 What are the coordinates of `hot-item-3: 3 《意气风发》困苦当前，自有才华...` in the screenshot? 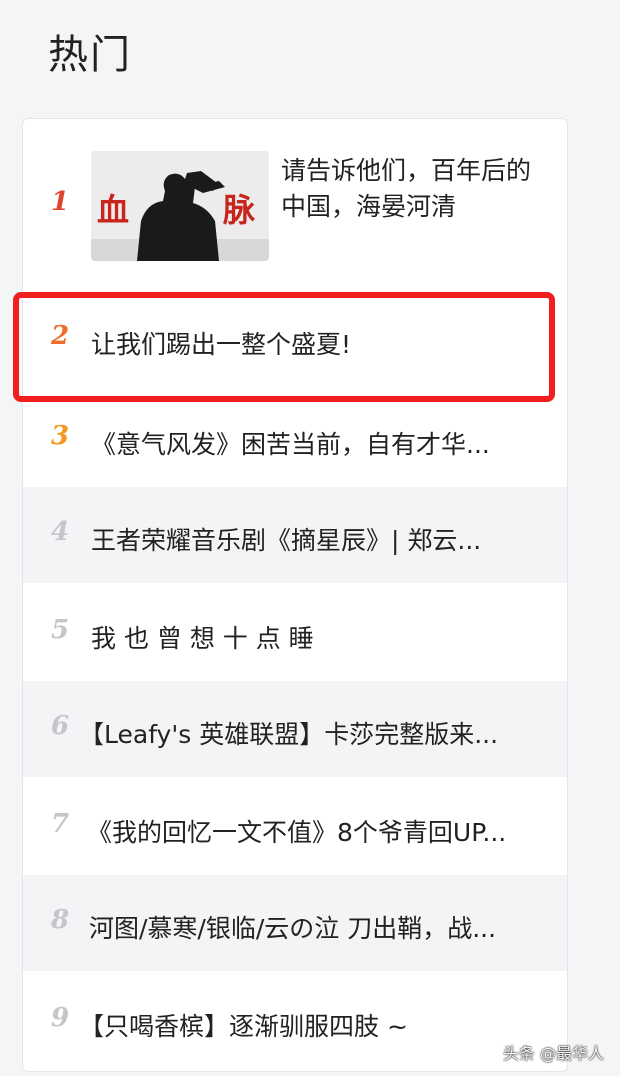 It's located at (295, 438).